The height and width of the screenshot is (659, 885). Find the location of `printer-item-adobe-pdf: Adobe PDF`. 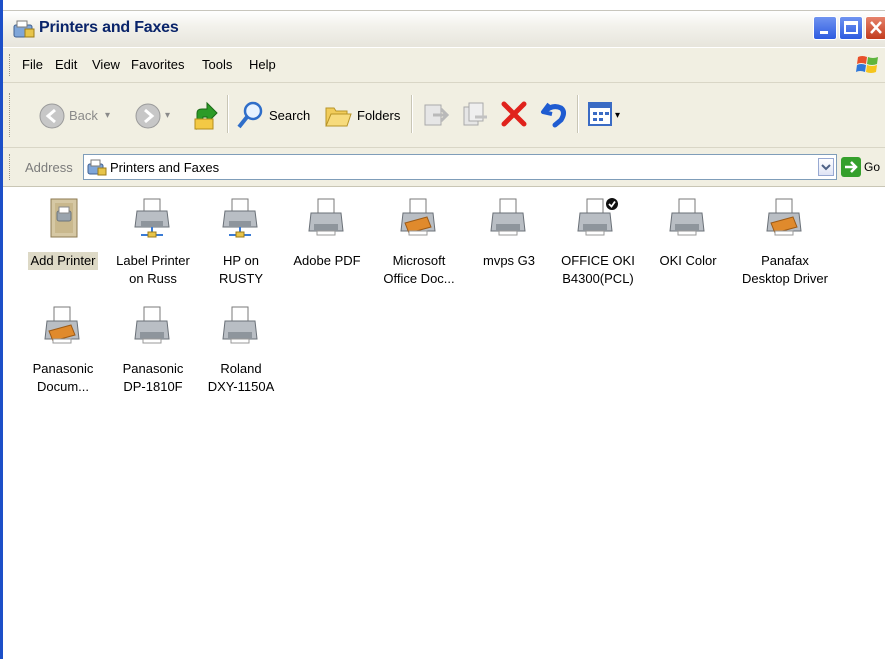

printer-item-adobe-pdf: Adobe PDF is located at coordinates (327, 233).